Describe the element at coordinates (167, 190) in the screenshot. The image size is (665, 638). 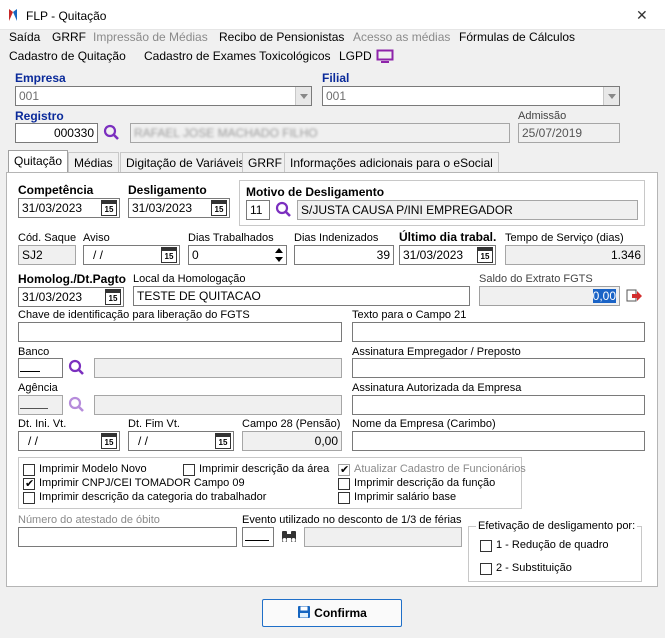
I see `desligamento-label: Desligamento` at that location.